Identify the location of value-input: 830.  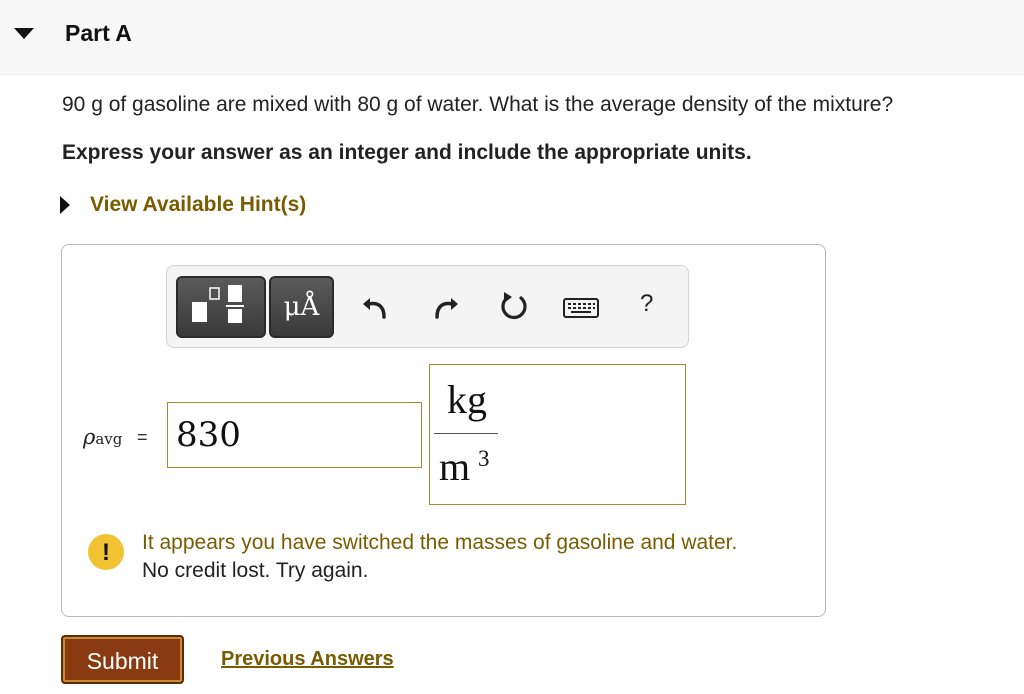
(294, 435).